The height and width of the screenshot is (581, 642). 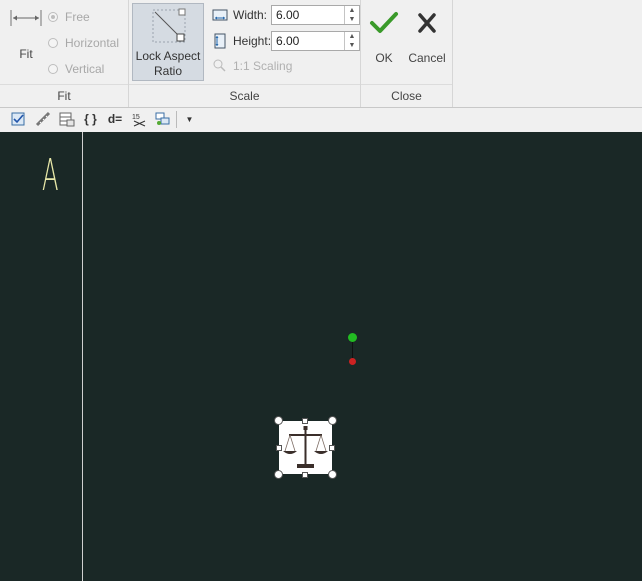 I want to click on scales-icon, so click(x=305, y=447).